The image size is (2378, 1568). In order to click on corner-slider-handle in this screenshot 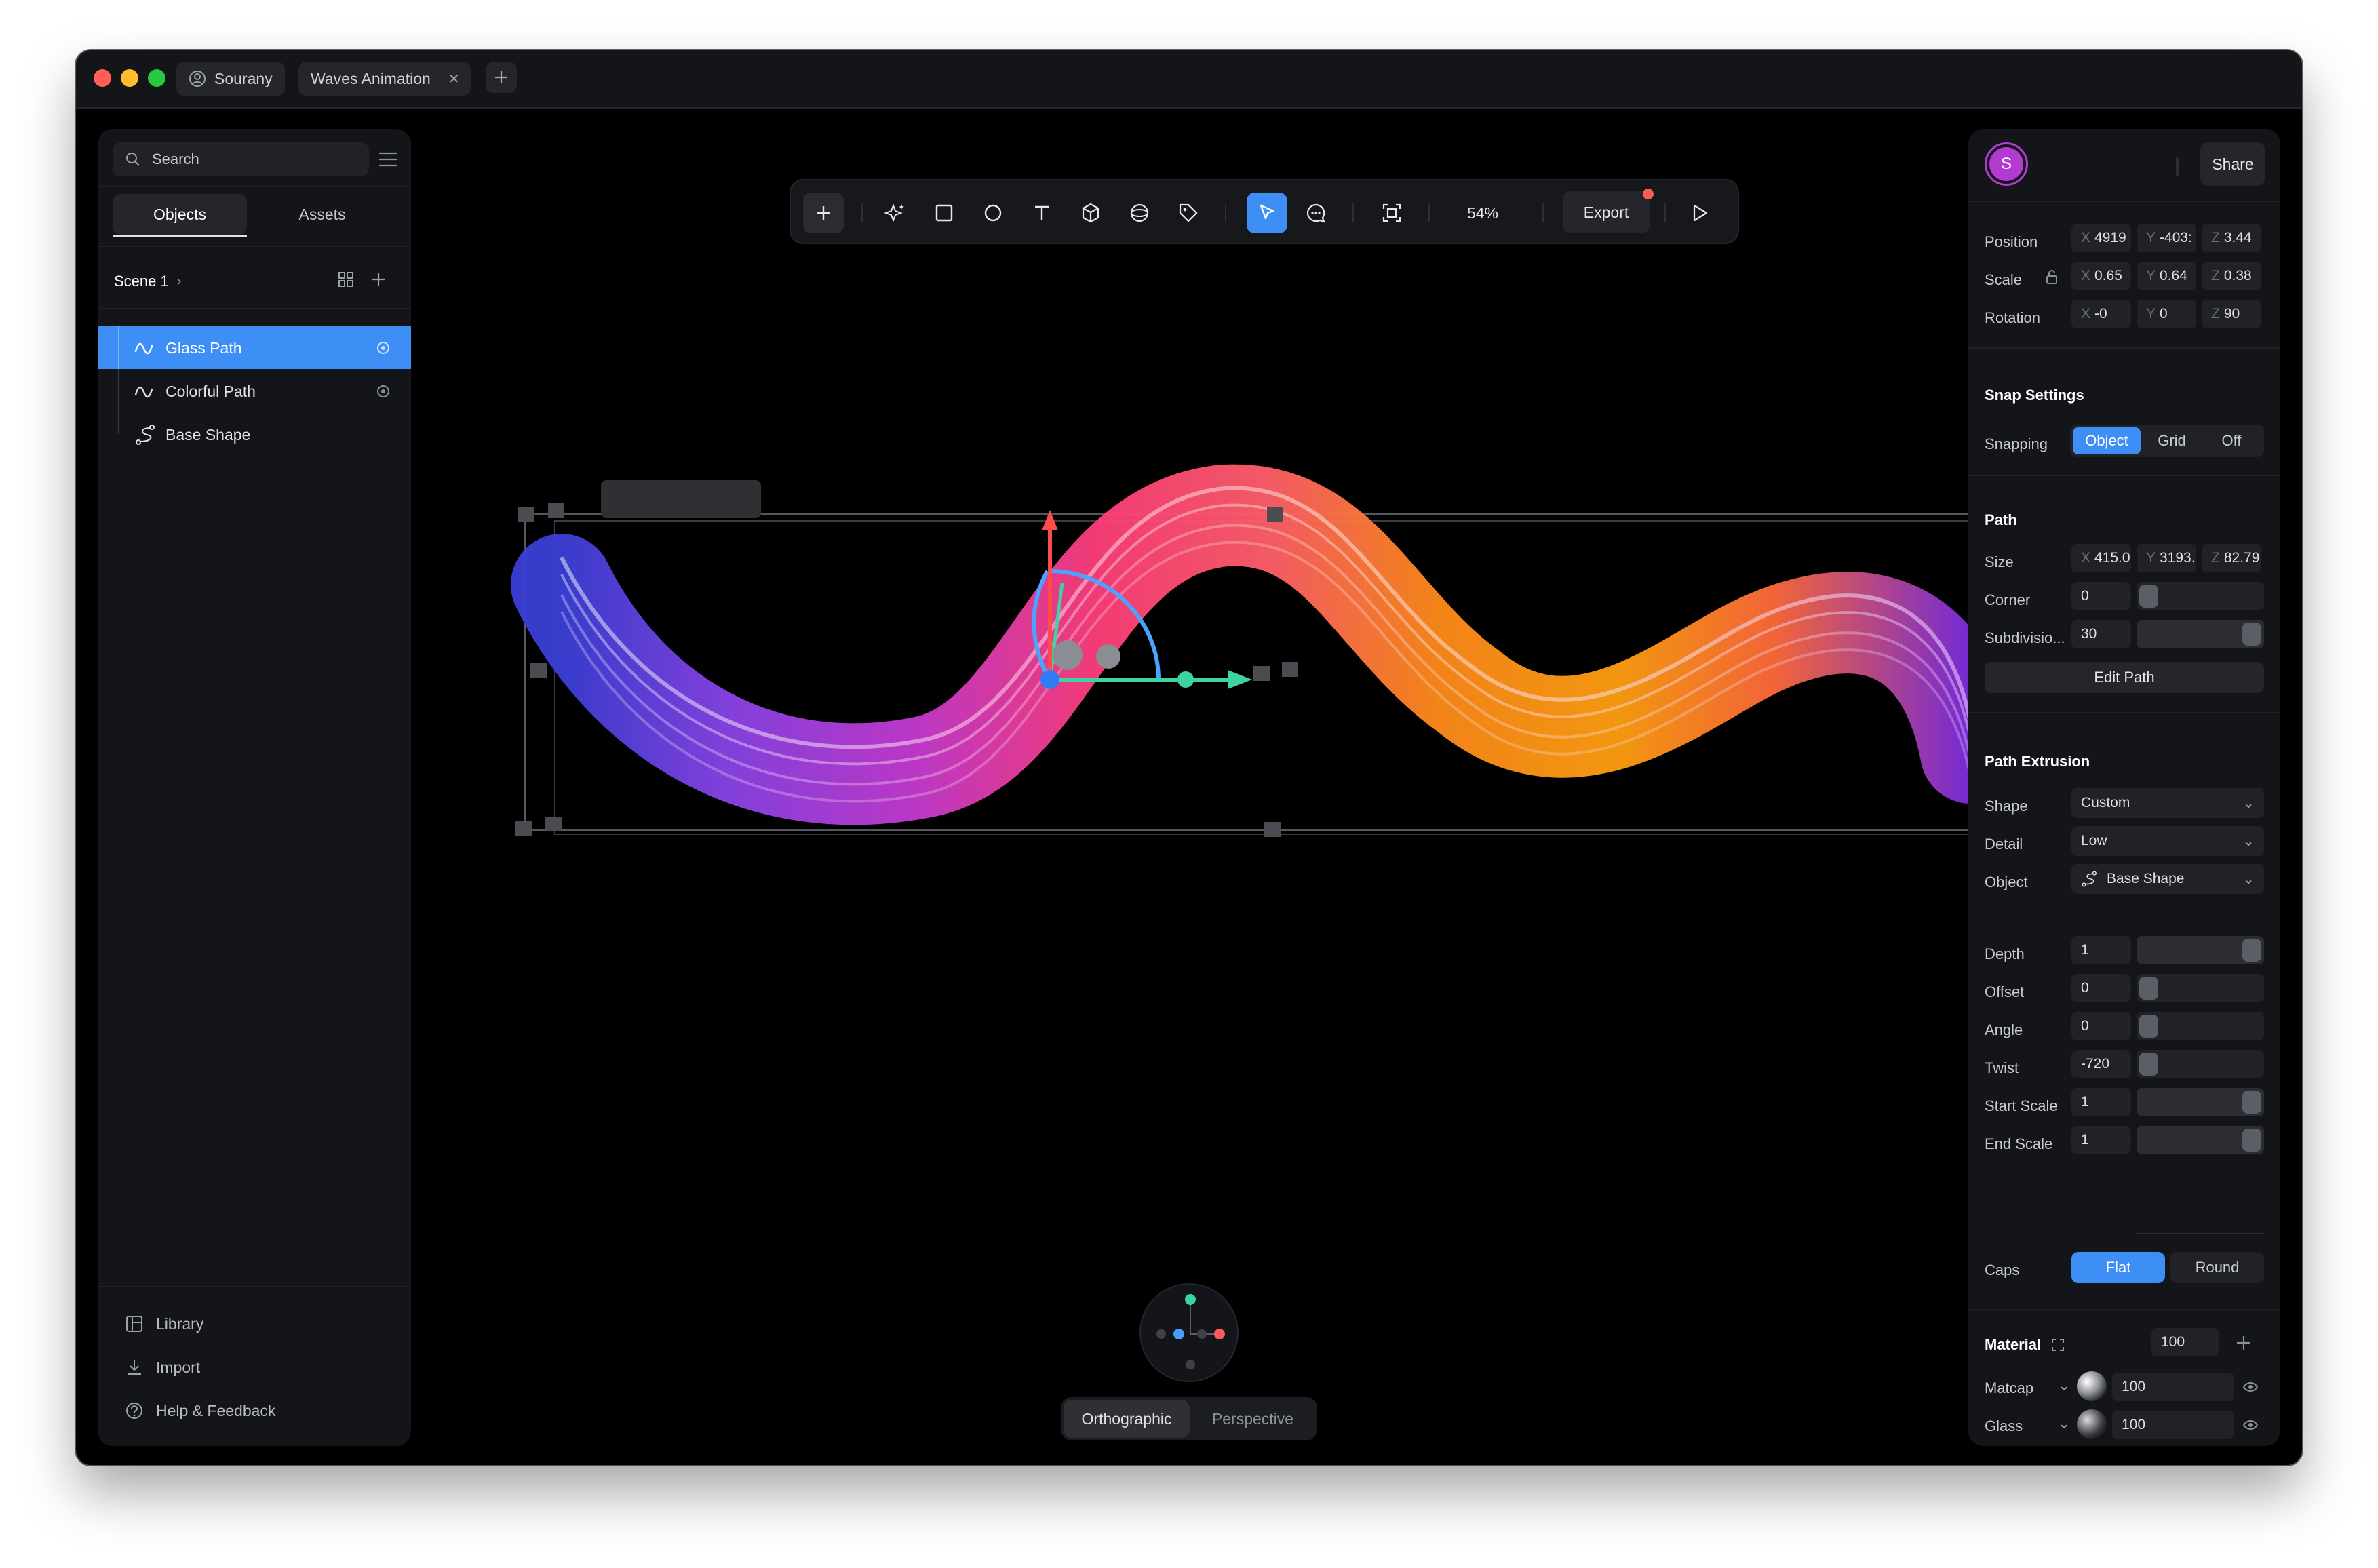, I will do `click(2148, 596)`.